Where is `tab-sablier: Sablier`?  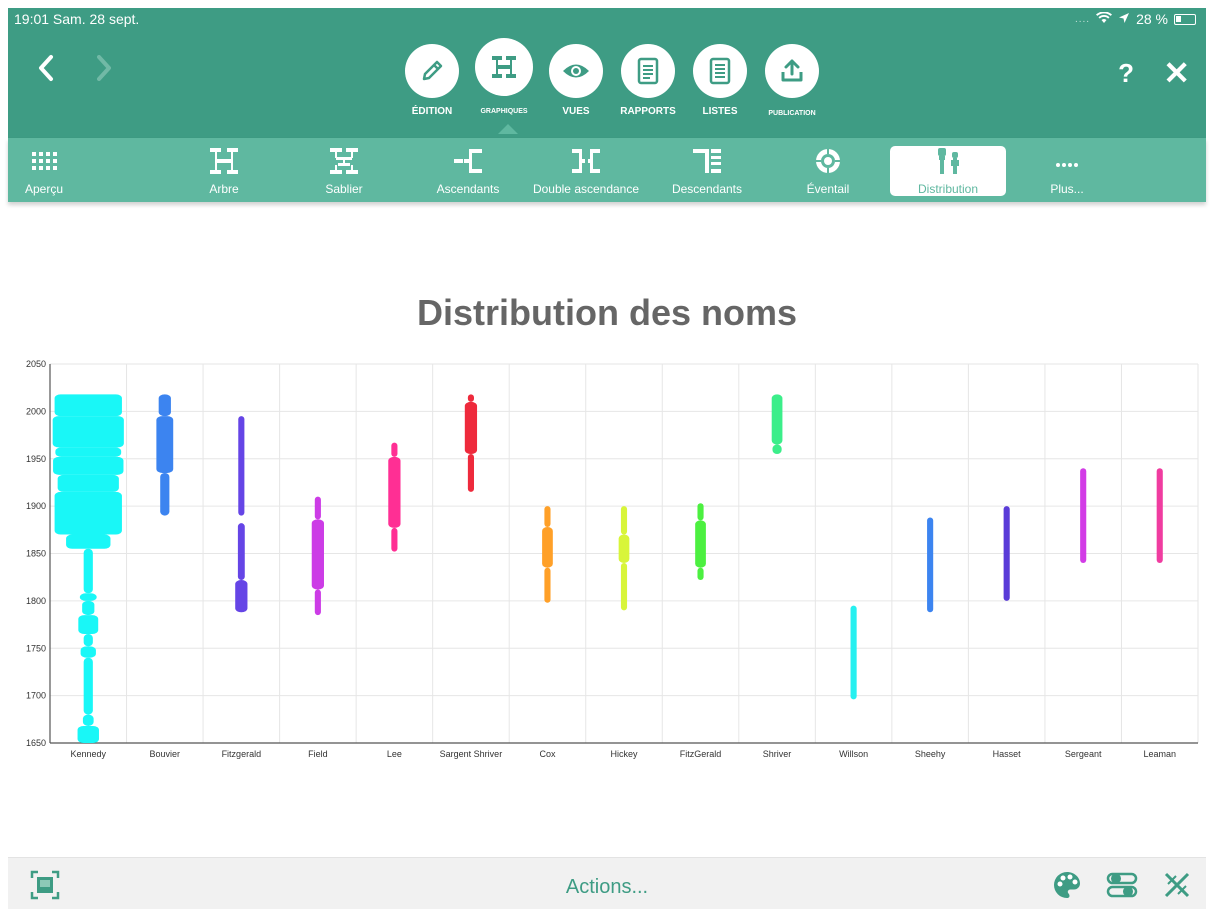
tab-sablier: Sablier is located at coordinates (344, 171).